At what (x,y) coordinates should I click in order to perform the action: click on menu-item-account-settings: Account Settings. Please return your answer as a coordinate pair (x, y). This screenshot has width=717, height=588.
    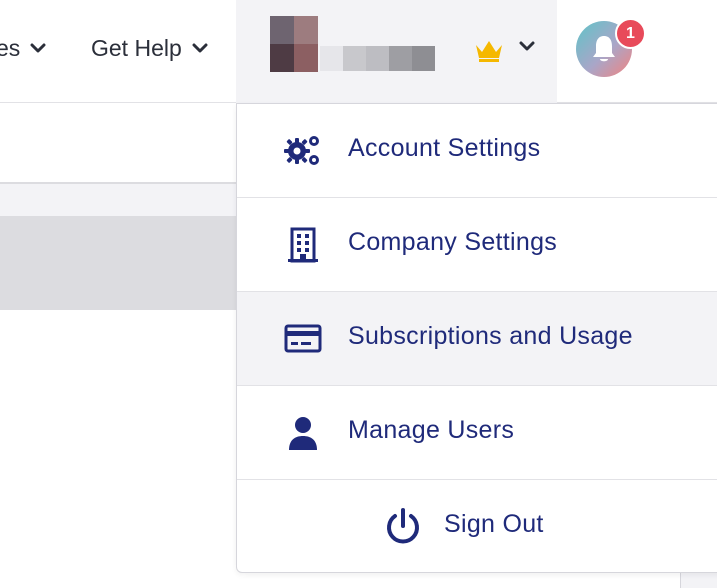
    Looking at the image, I should click on (477, 151).